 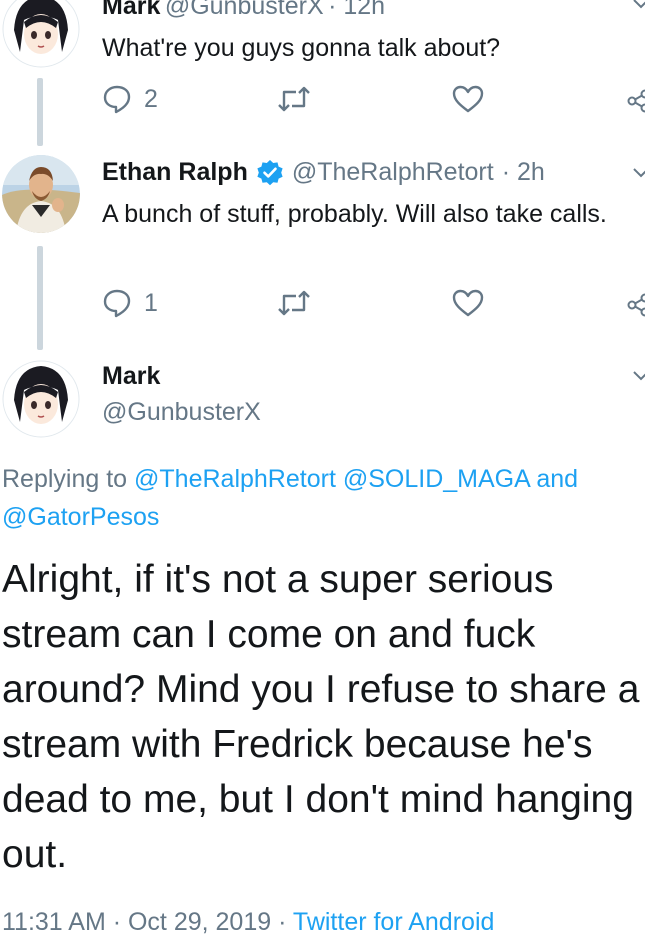 I want to click on tweet-text: What're you guys gonna talk about?, so click(x=301, y=48).